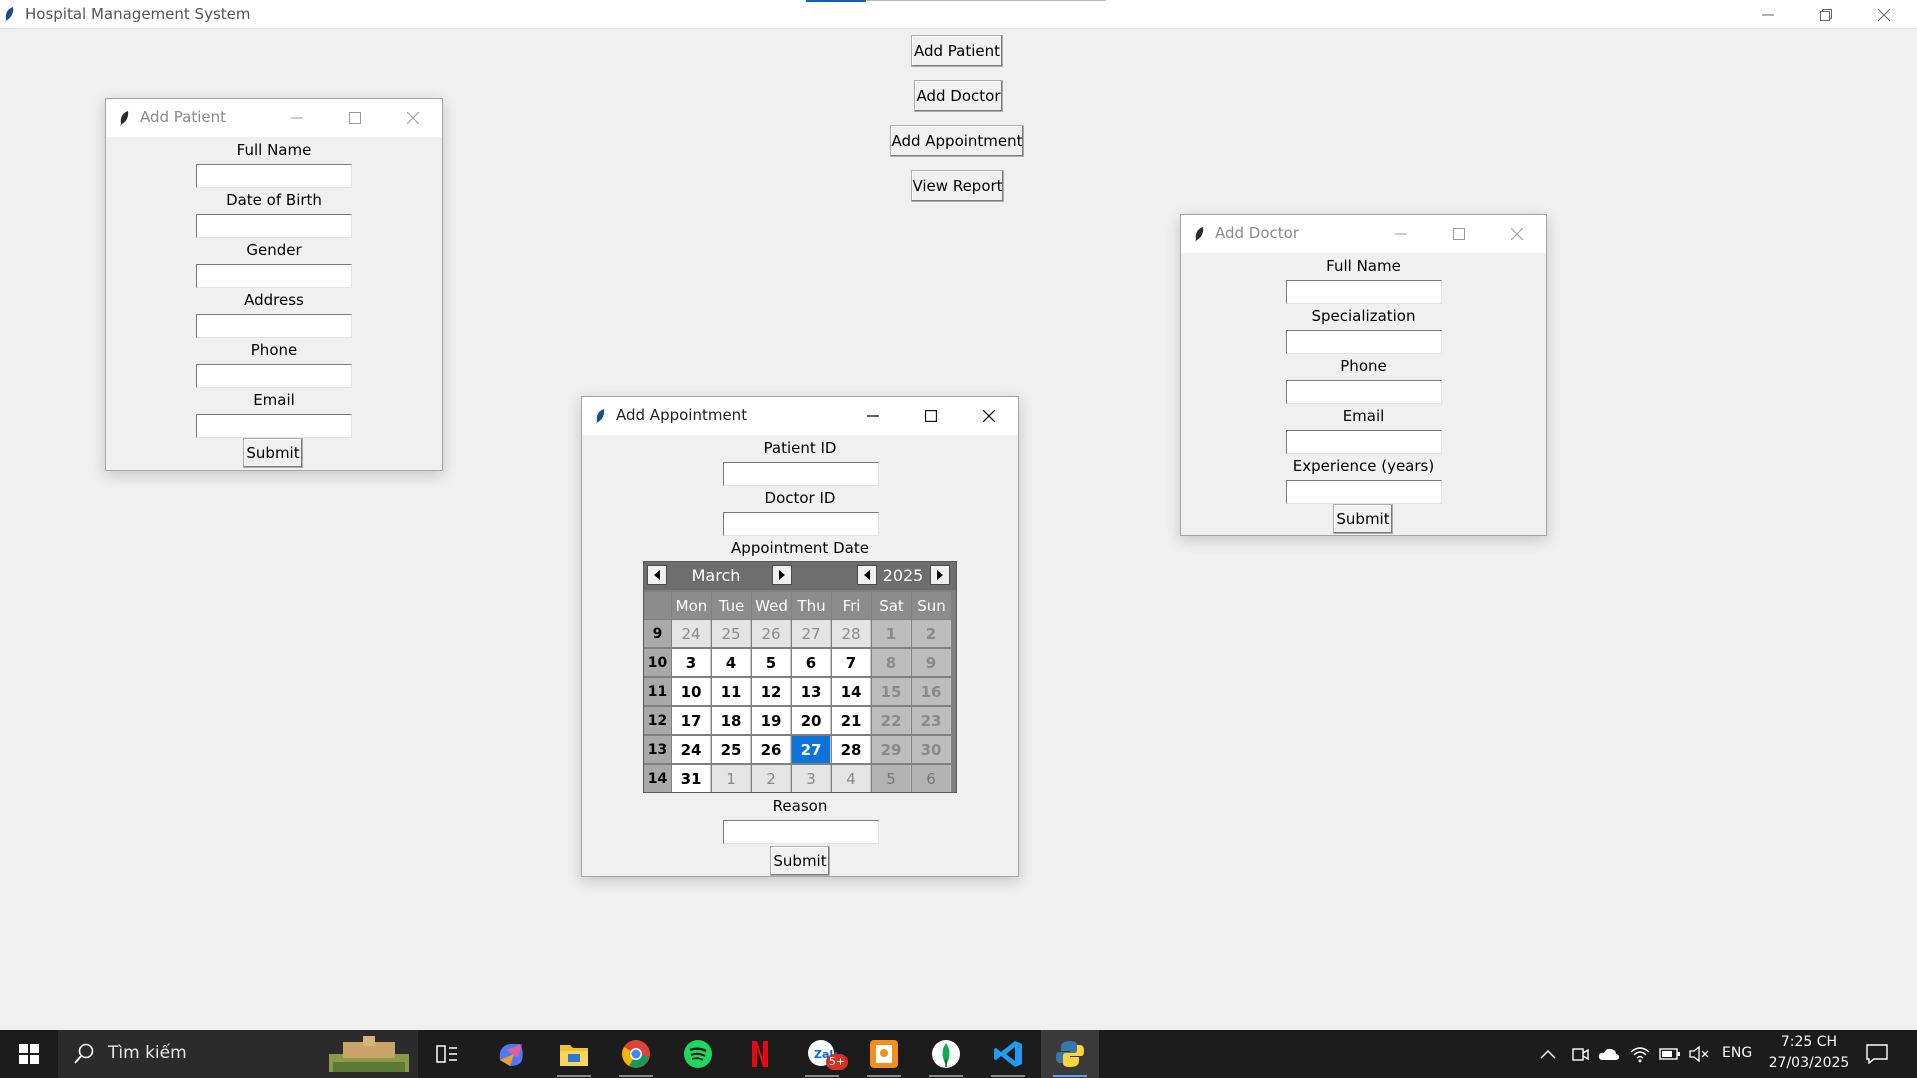 The width and height of the screenshot is (1917, 1078). Describe the element at coordinates (957, 186) in the screenshot. I see `view-report-button: View Report` at that location.